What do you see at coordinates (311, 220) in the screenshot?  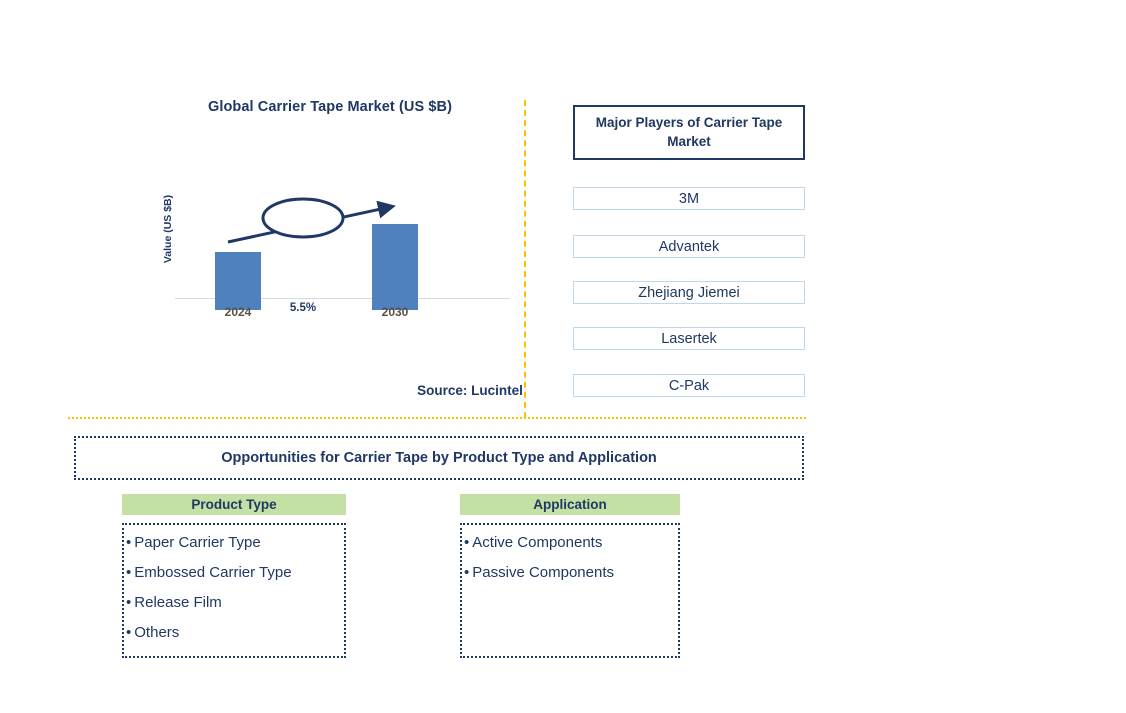 I see `cagr-callout` at bounding box center [311, 220].